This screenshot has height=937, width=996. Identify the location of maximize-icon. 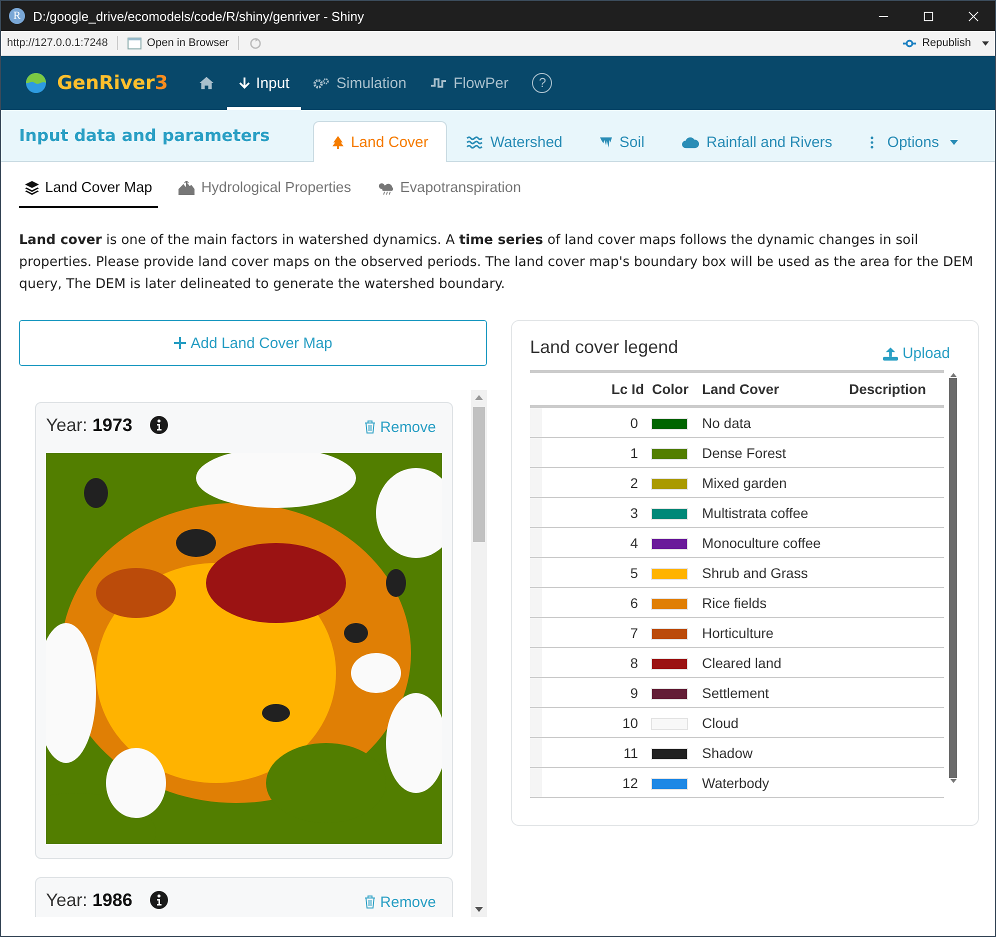
(928, 16).